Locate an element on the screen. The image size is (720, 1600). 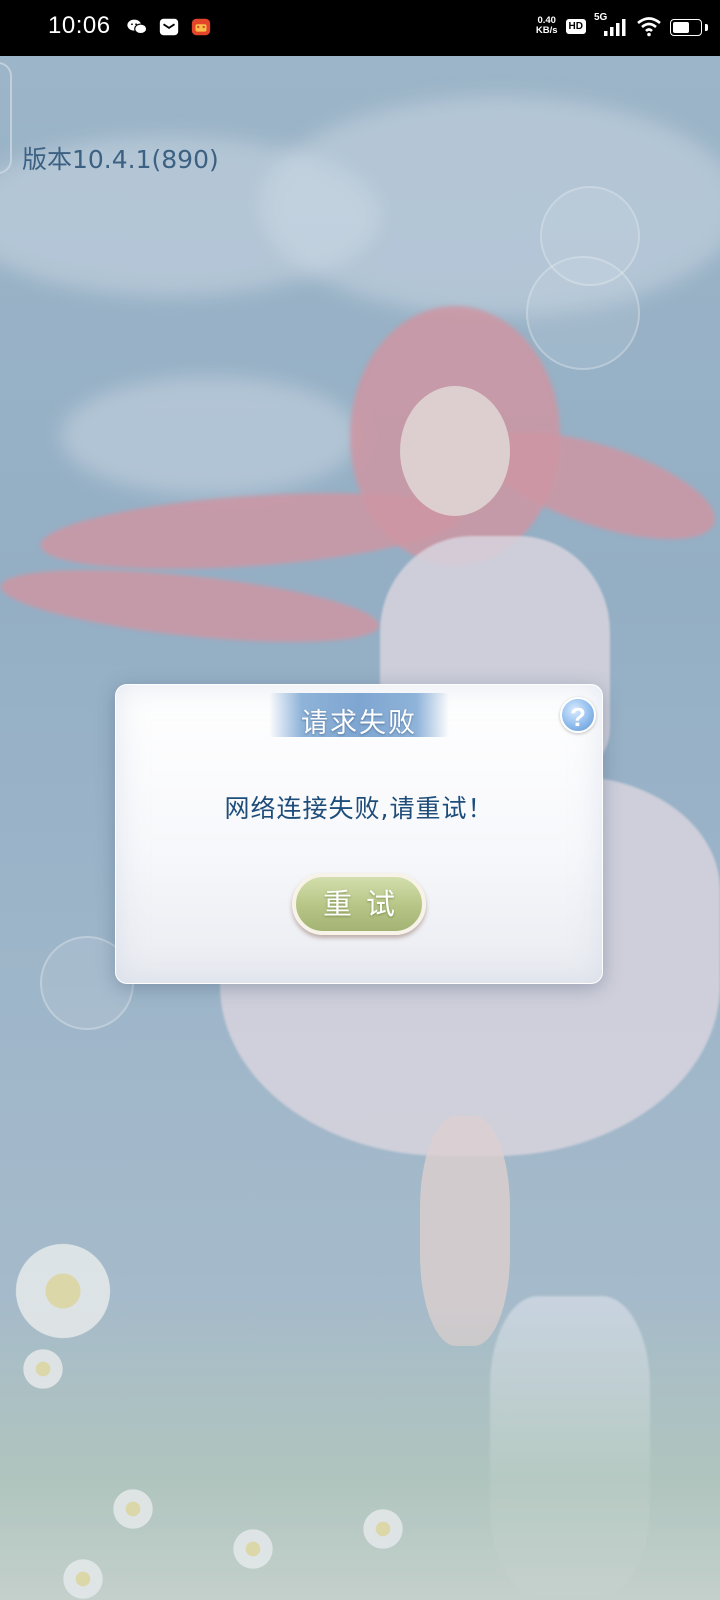
wechat-icon is located at coordinates (137, 27).